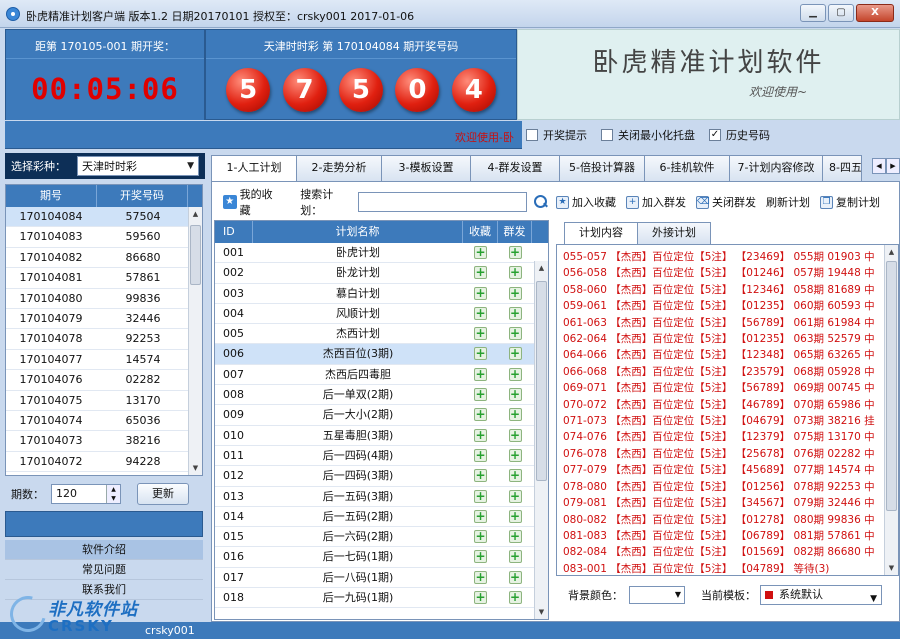 The width and height of the screenshot is (900, 639). What do you see at coordinates (381, 517) in the screenshot?
I see `table-row: 014 后一五码(2期) + +` at bounding box center [381, 517].